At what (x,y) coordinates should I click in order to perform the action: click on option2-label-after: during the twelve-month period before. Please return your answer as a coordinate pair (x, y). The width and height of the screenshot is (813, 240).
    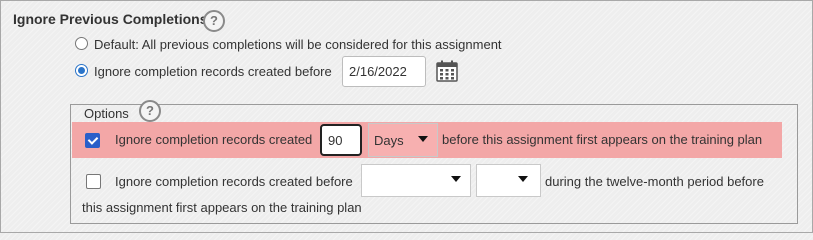
    Looking at the image, I should click on (654, 181).